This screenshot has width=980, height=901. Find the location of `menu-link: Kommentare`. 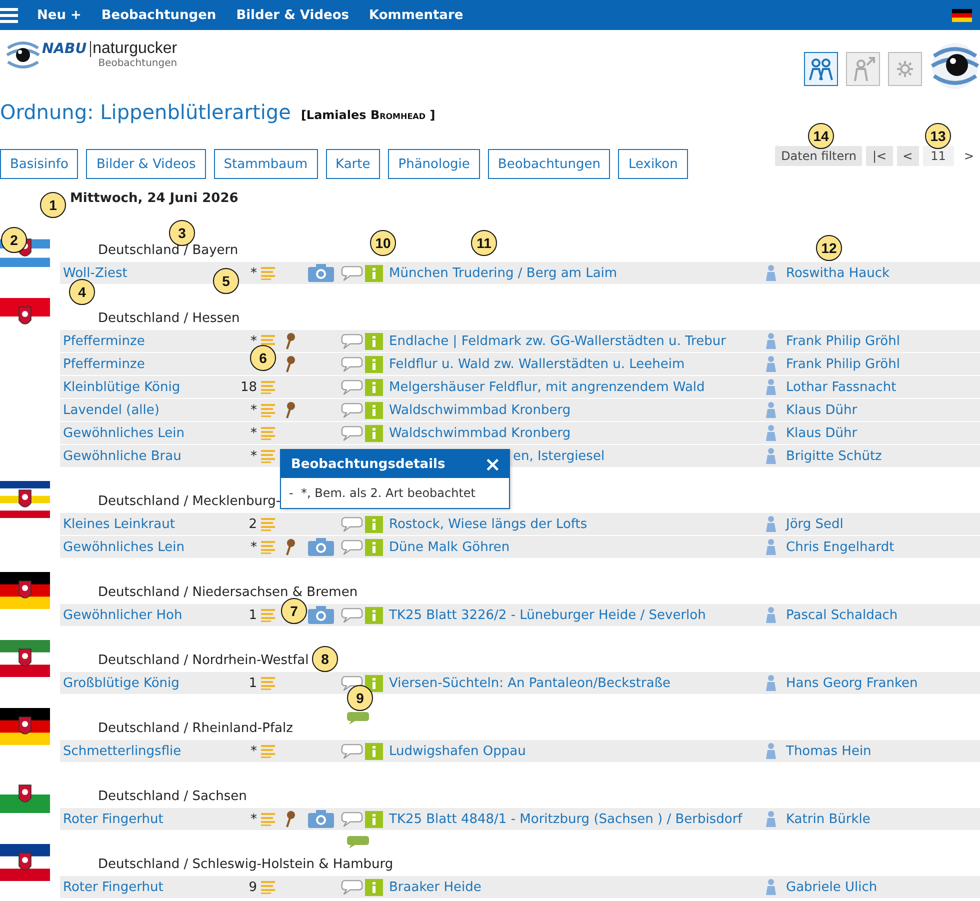

menu-link: Kommentare is located at coordinates (416, 15).